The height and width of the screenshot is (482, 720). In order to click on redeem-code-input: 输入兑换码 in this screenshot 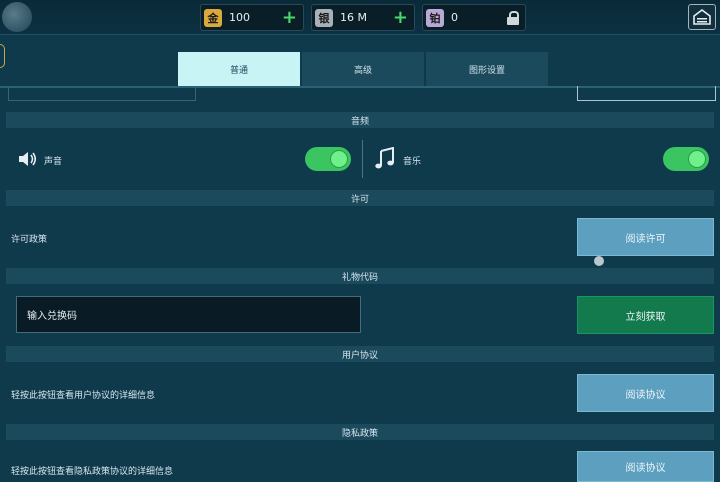, I will do `click(188, 314)`.